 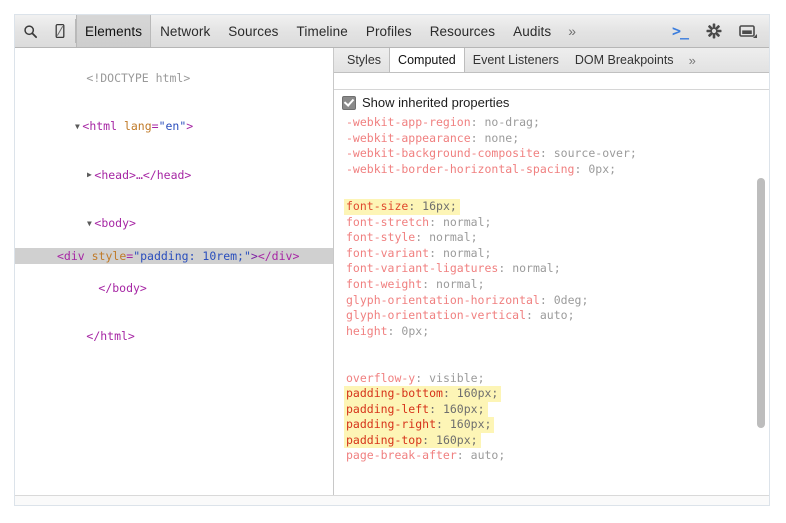 I want to click on property-name: glyph-orientation-vertical, so click(x=436, y=315).